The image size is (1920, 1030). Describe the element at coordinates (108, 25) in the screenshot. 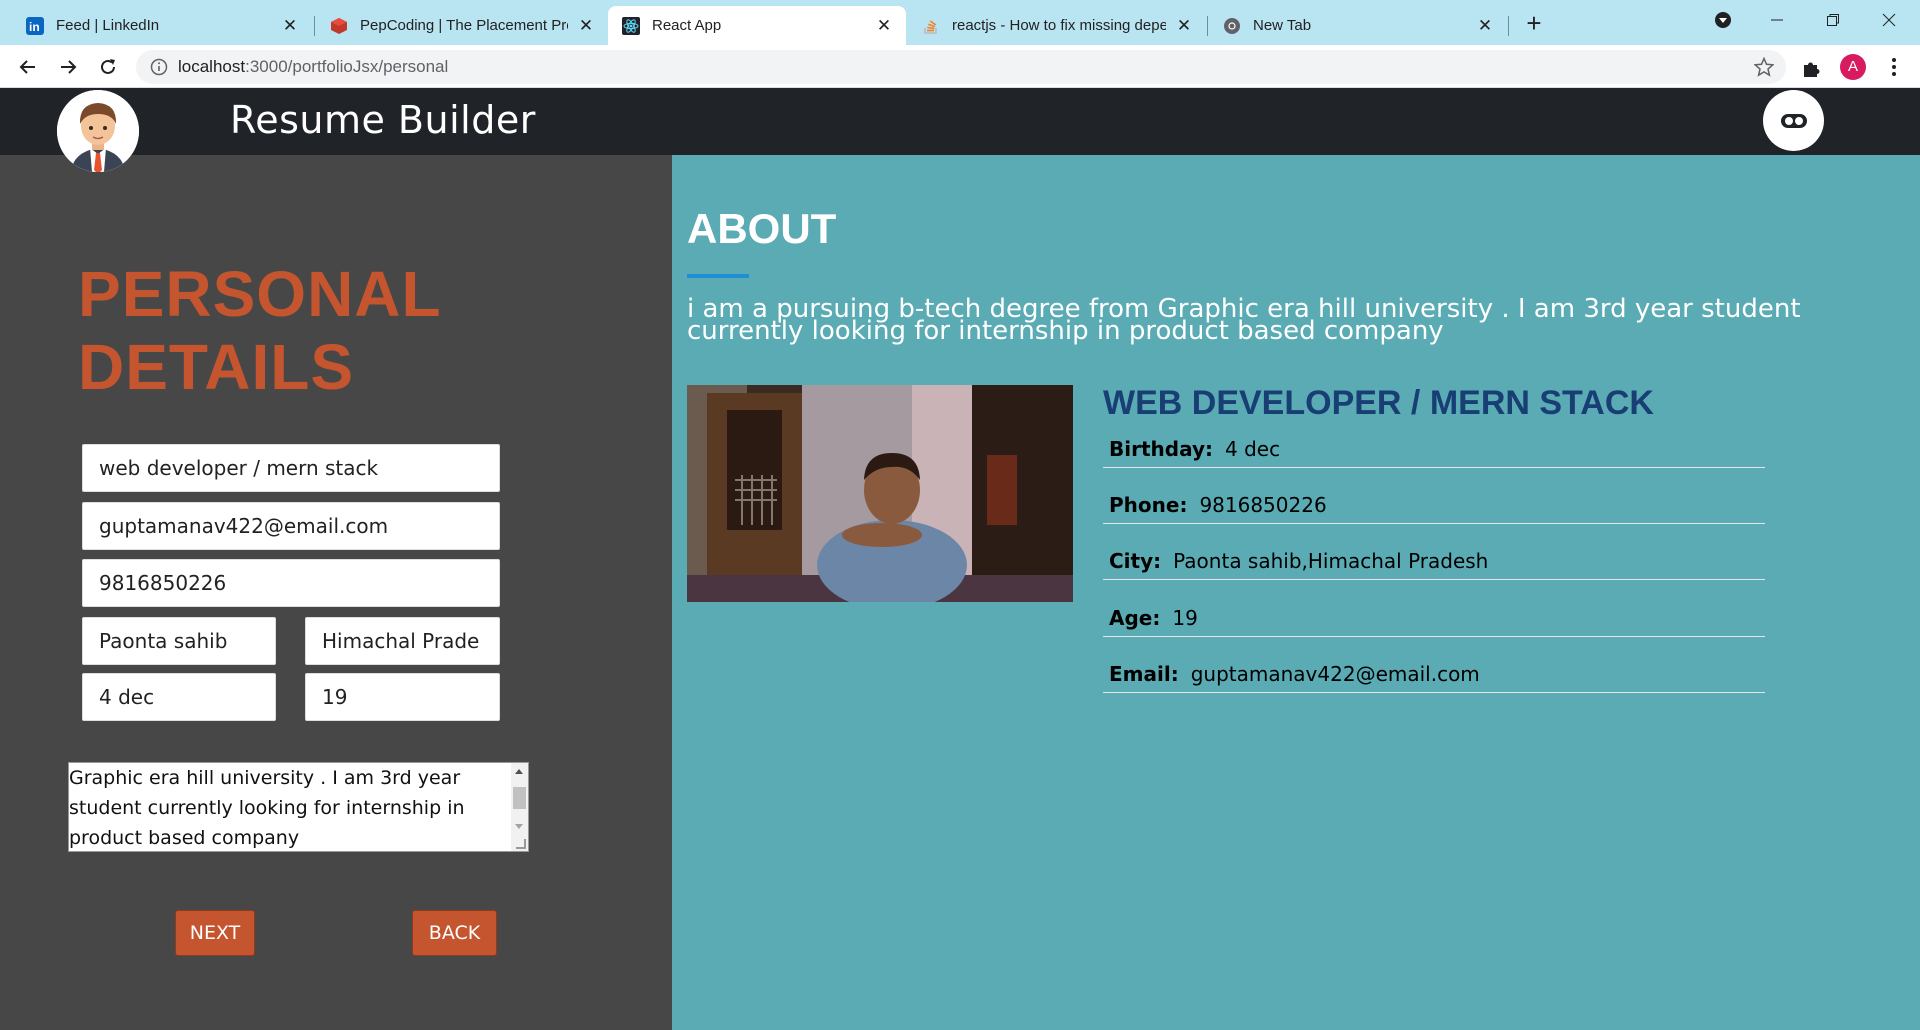

I see `tab-title: Feed | LinkedIn` at that location.